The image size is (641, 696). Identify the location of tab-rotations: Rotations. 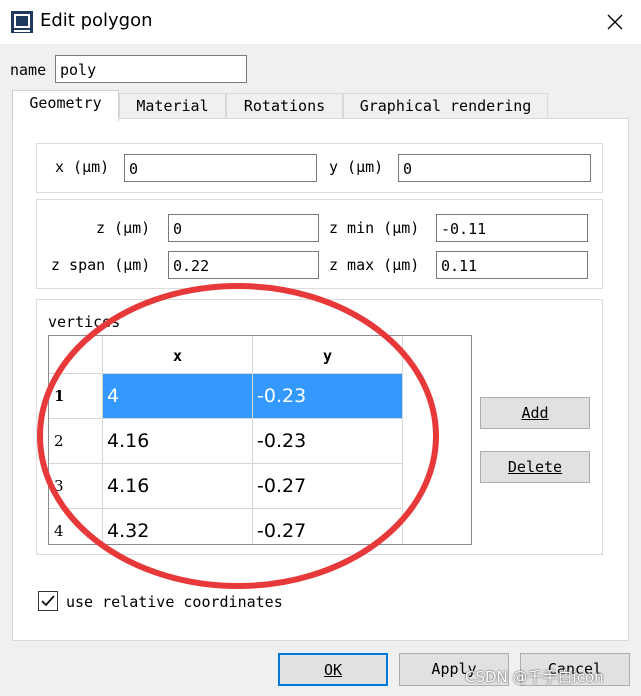
(284, 106).